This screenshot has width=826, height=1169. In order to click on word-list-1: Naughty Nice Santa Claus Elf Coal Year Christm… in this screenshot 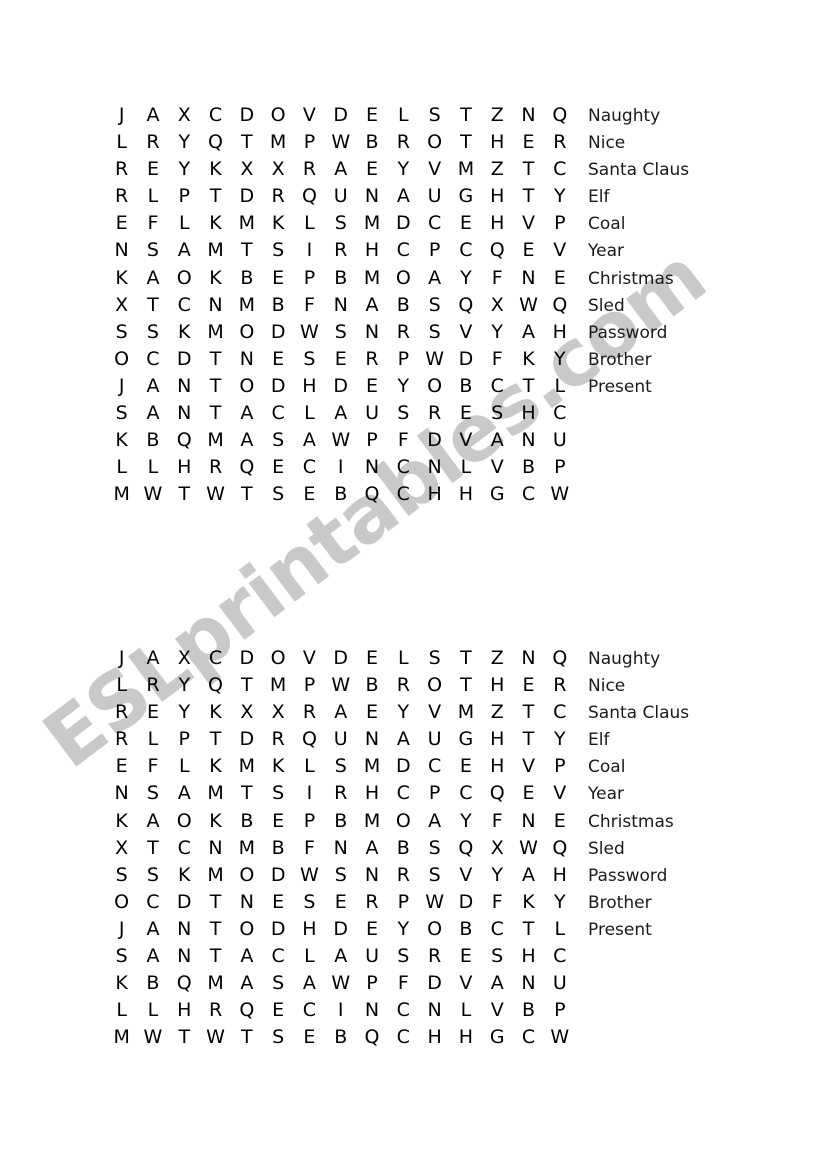, I will do `click(688, 252)`.